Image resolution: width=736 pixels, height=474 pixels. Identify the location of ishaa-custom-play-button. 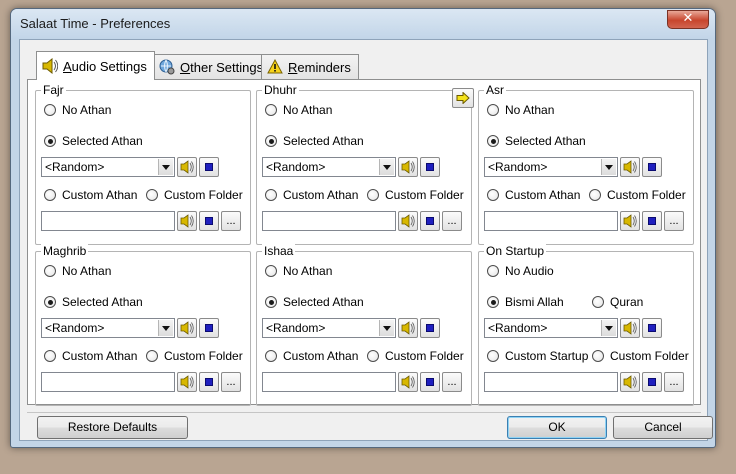
(408, 382).